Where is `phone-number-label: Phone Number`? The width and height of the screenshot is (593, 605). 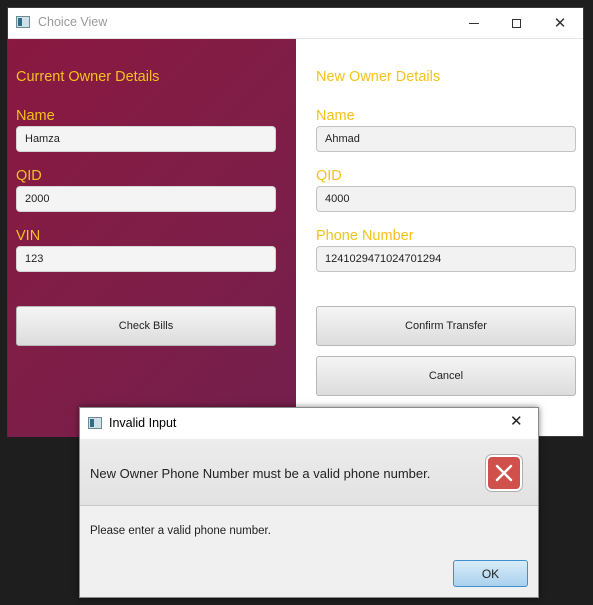
phone-number-label: Phone Number is located at coordinates (365, 236).